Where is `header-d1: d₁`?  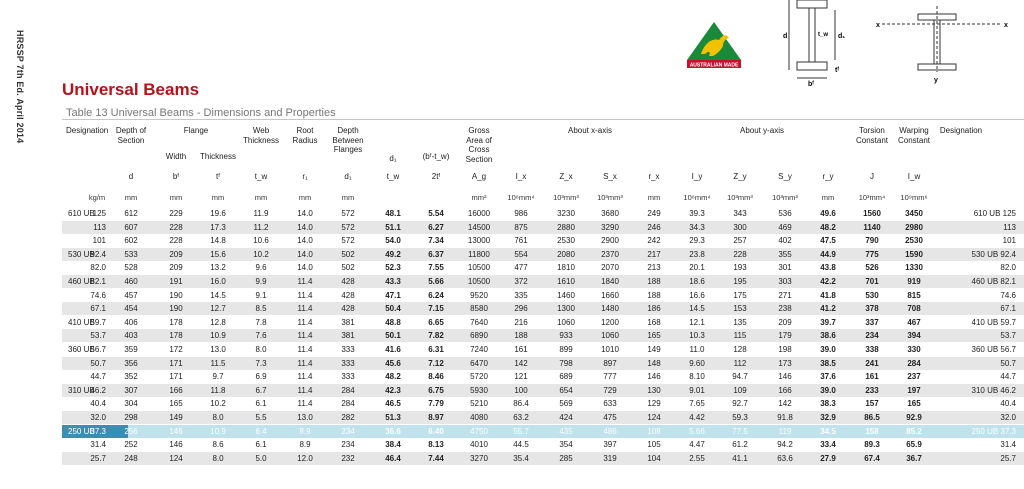
header-d1: d₁ is located at coordinates (393, 158).